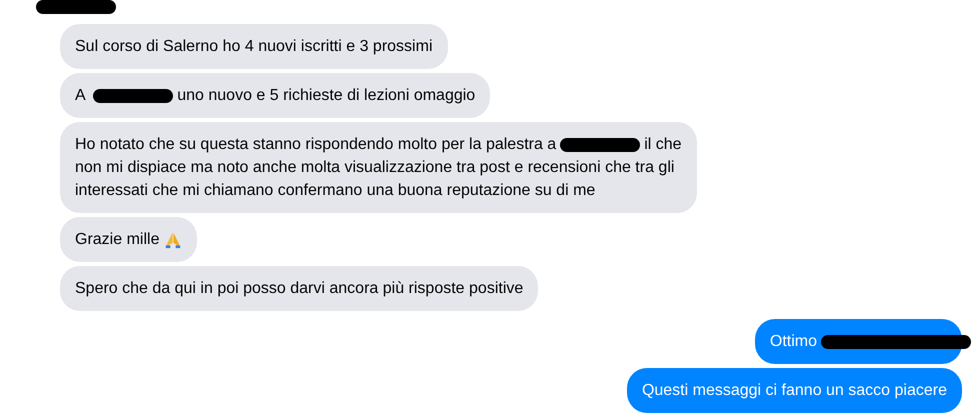 Image resolution: width=980 pixels, height=420 pixels. Describe the element at coordinates (315, 145) in the screenshot. I see `message-text: Ho notato che su questa stanno rispondendo molto per la palestra a` at that location.